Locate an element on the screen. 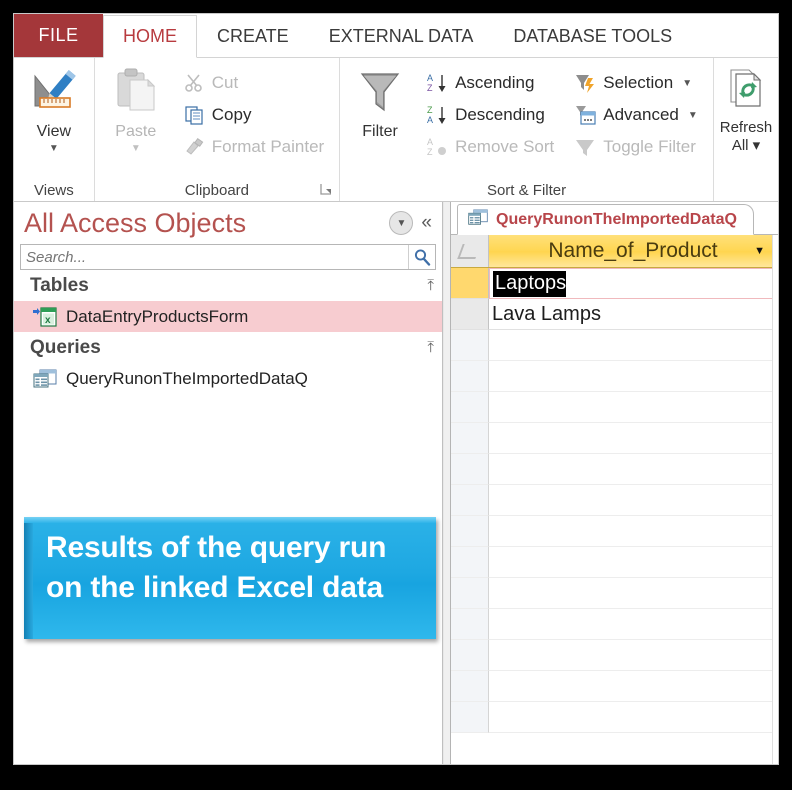  paste-dropdown-caret: ▼ is located at coordinates (136, 149).